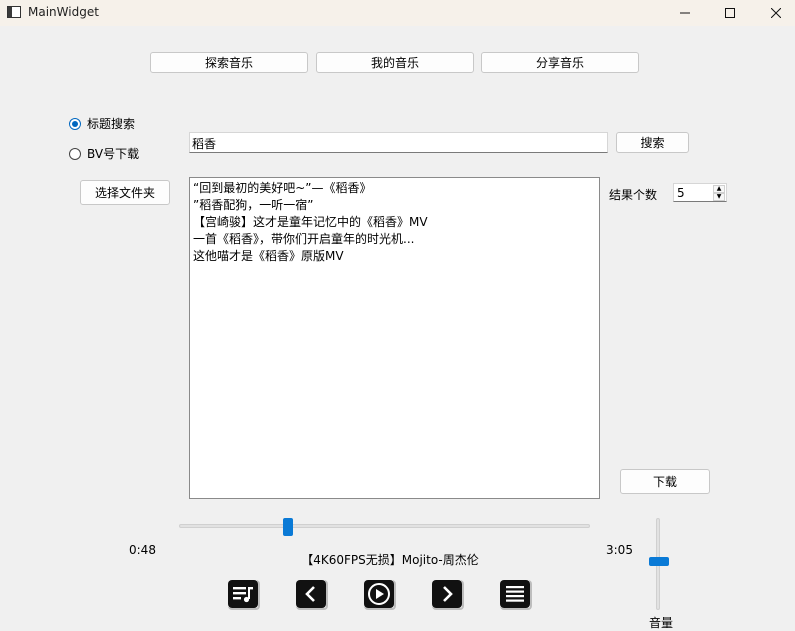 The width and height of the screenshot is (795, 631). Describe the element at coordinates (661, 623) in the screenshot. I see `volume-label: 音量` at that location.